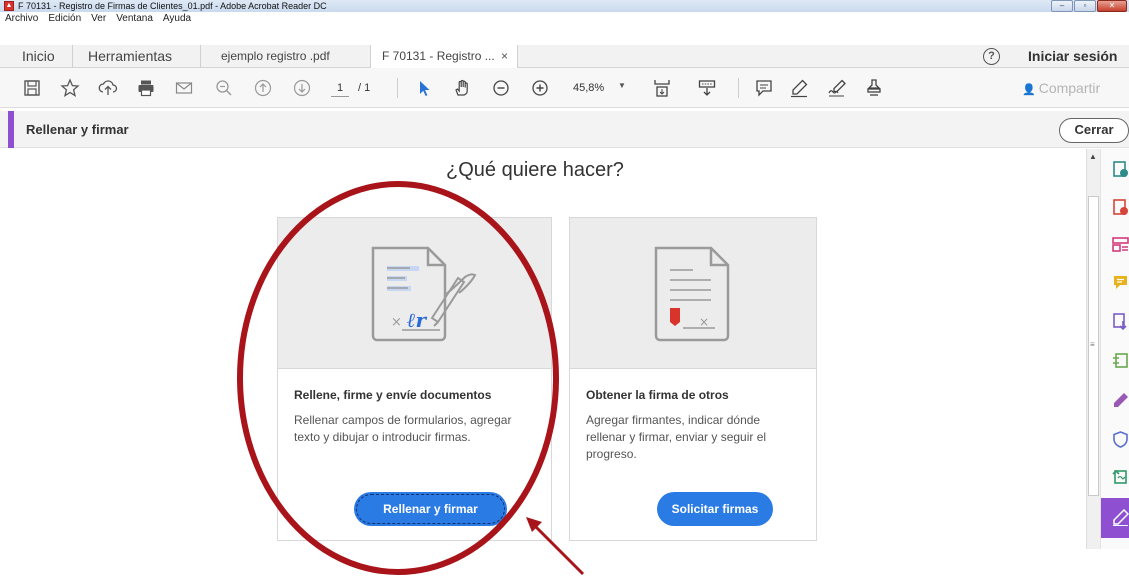  Describe the element at coordinates (564, 88) in the screenshot. I see `main-toolbar: 1 / 1 45,8% ▼ 👤 Compartir` at that location.